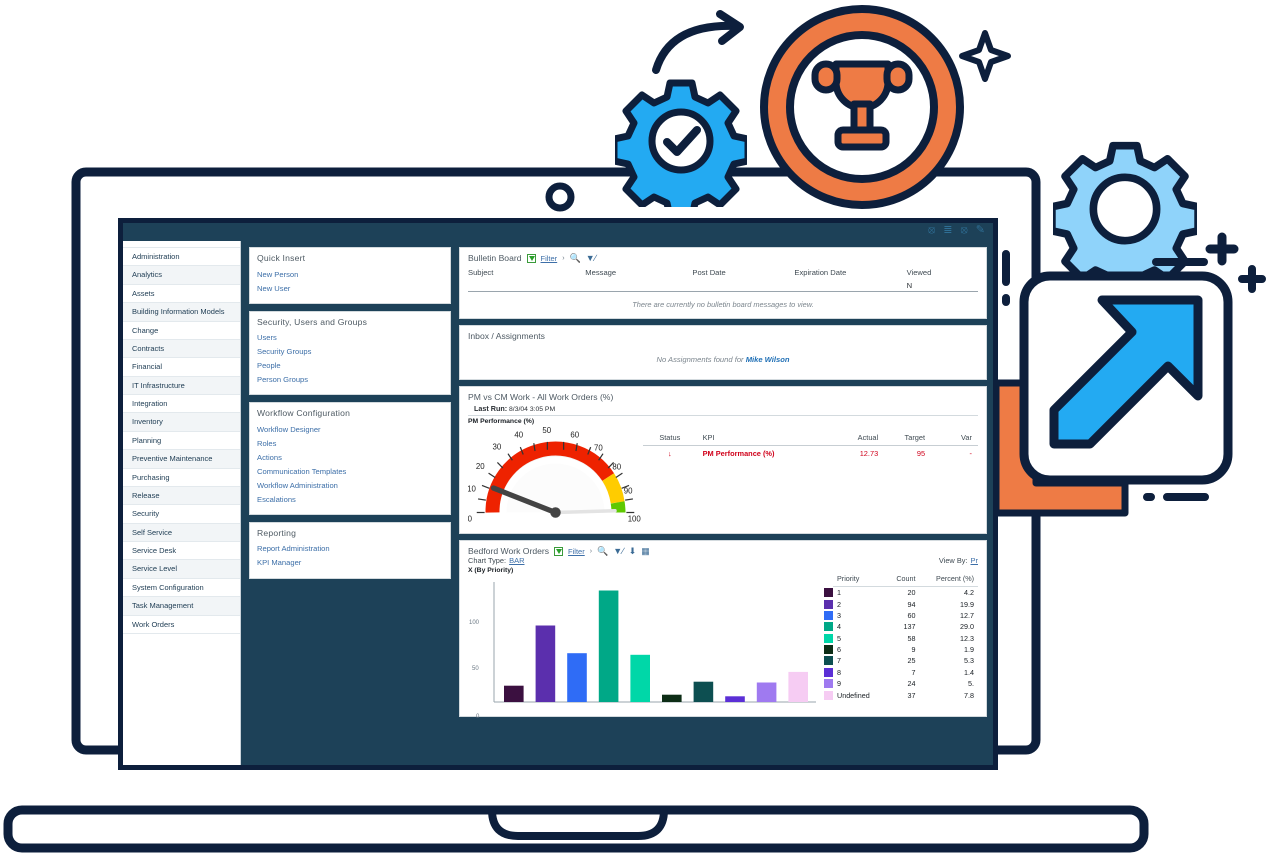 This screenshot has width=1274, height=858. What do you see at coordinates (181, 588) in the screenshot?
I see `sidebar-item-system-configuration: System Configuration` at bounding box center [181, 588].